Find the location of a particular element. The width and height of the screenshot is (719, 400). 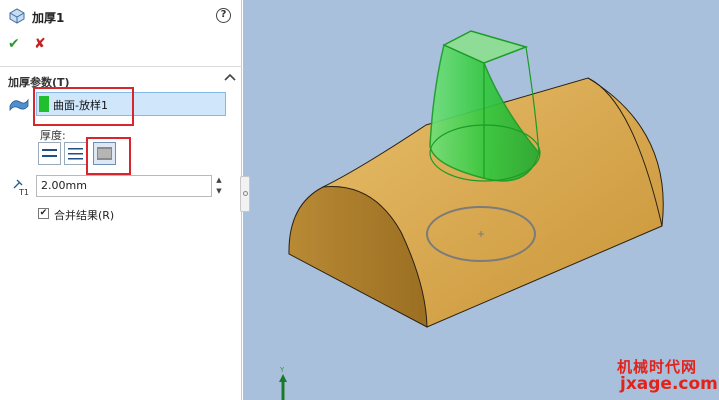

surface-icon is located at coordinates (19, 105).